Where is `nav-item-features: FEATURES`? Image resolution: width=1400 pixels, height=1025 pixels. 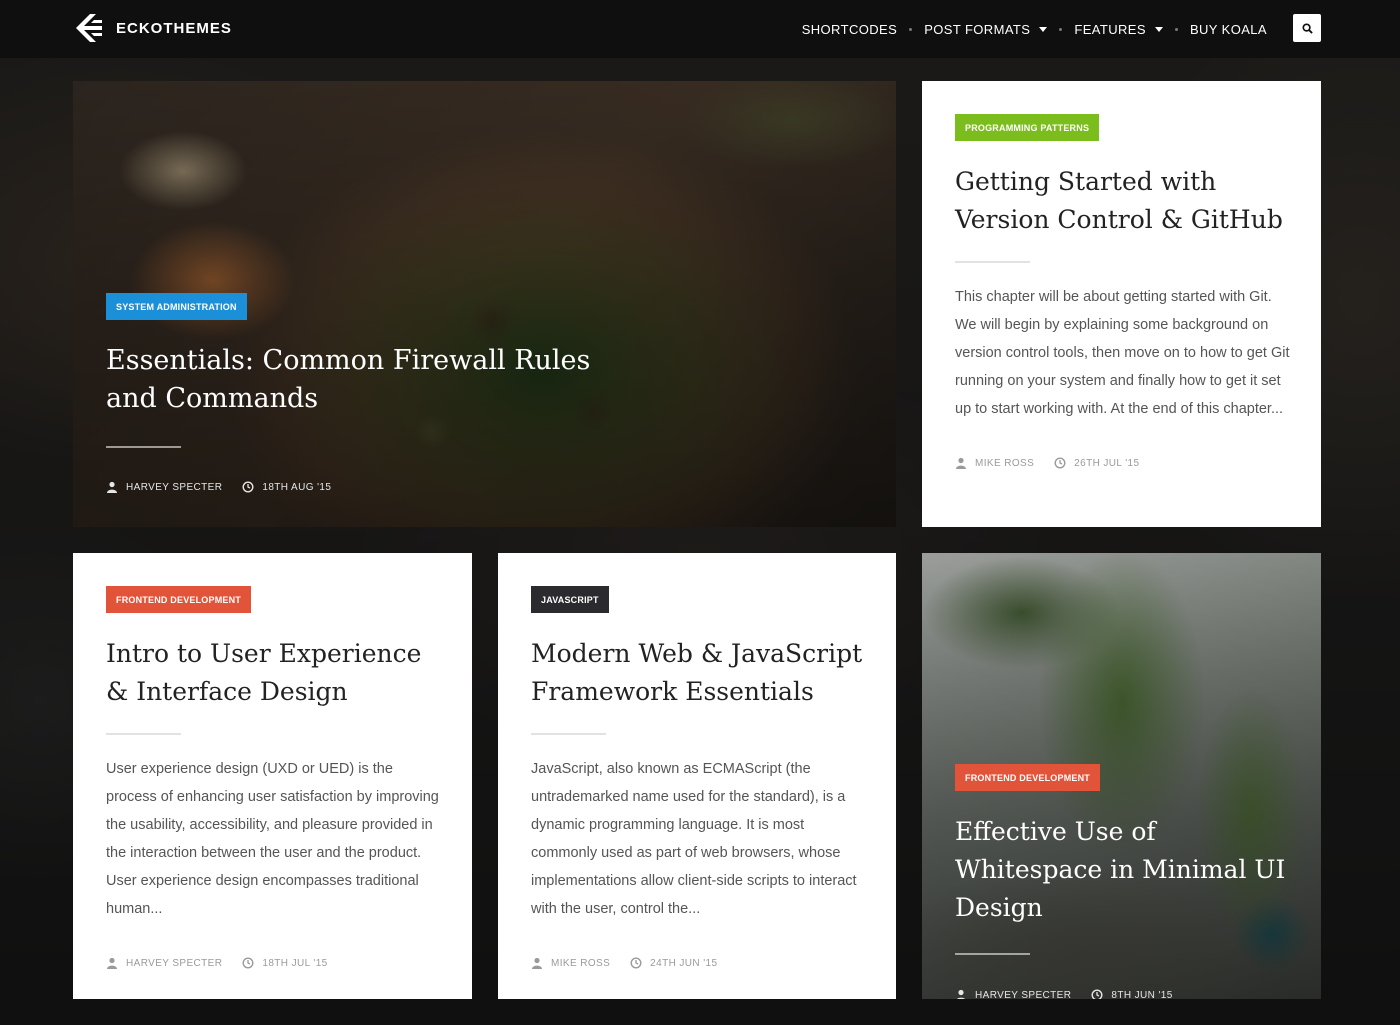 nav-item-features: FEATURES is located at coordinates (1118, 29).